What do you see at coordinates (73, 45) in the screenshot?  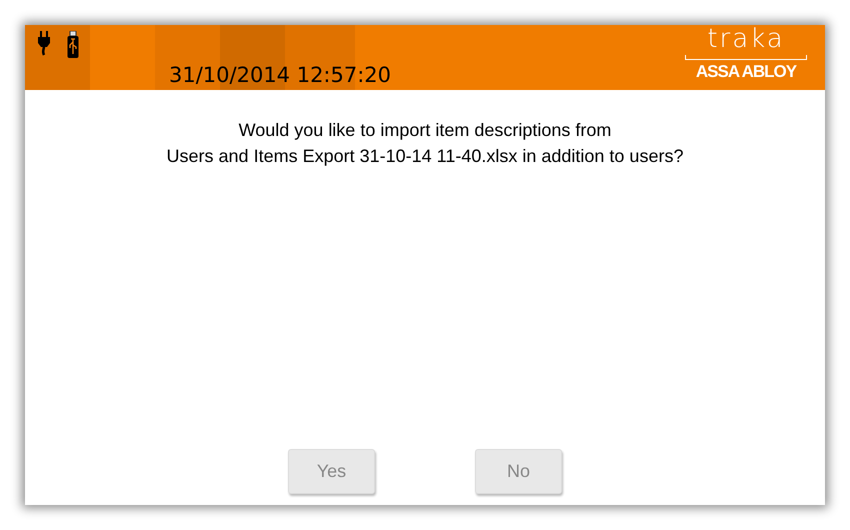 I see `usb-drive-icon` at bounding box center [73, 45].